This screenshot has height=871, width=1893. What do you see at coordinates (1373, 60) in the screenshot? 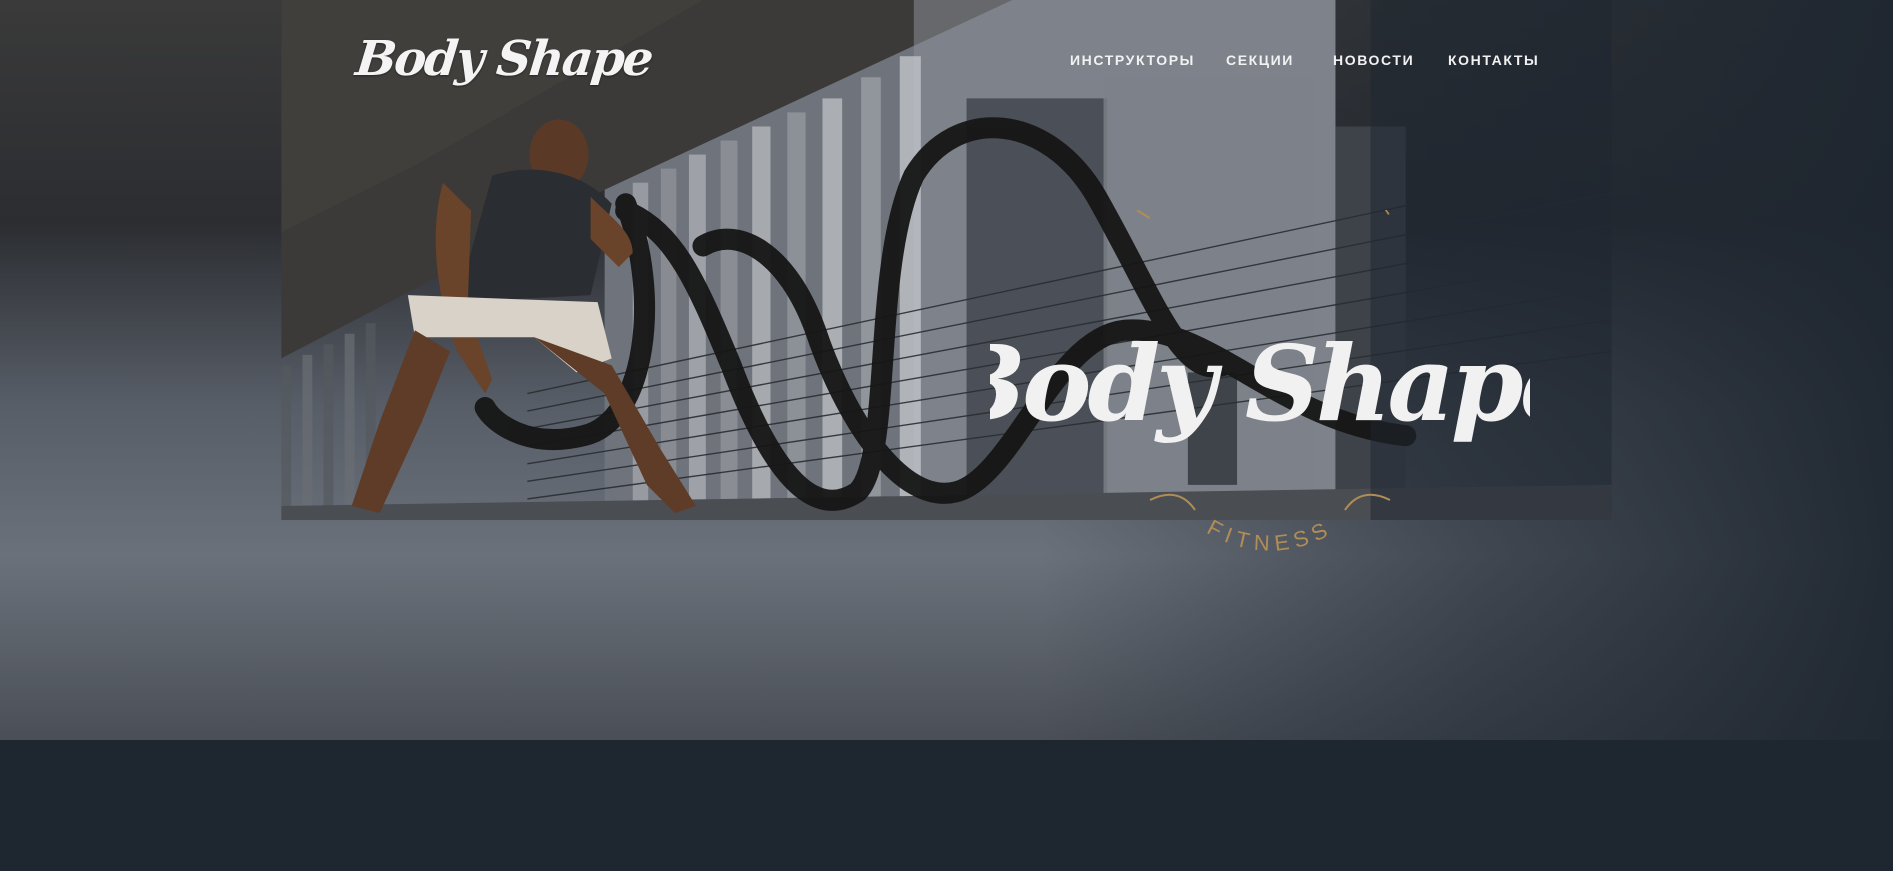
I see `nav-item-news: НОВОСТИ` at bounding box center [1373, 60].